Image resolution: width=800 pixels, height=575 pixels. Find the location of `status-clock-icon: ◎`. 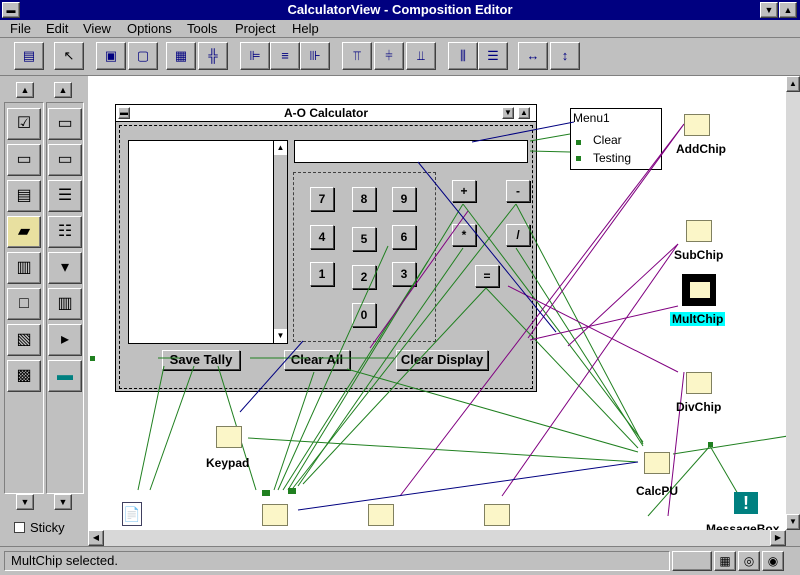

status-clock-icon: ◎ is located at coordinates (749, 561).